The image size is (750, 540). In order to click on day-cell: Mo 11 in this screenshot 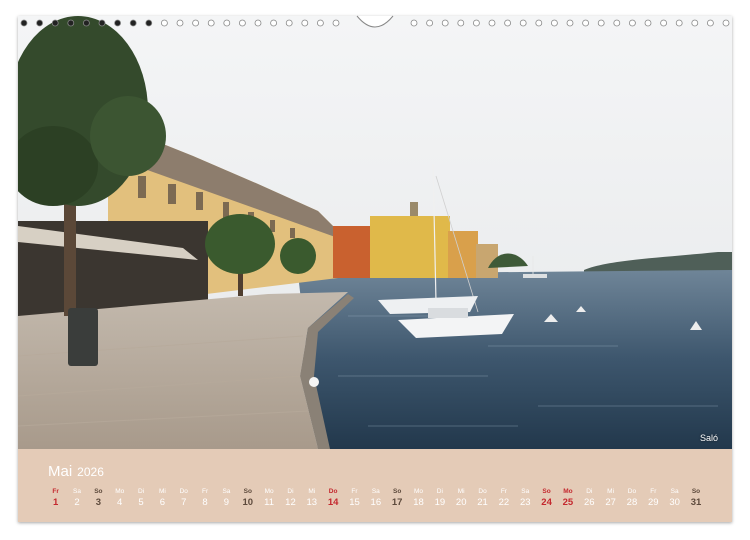, I will do `click(268, 497)`.